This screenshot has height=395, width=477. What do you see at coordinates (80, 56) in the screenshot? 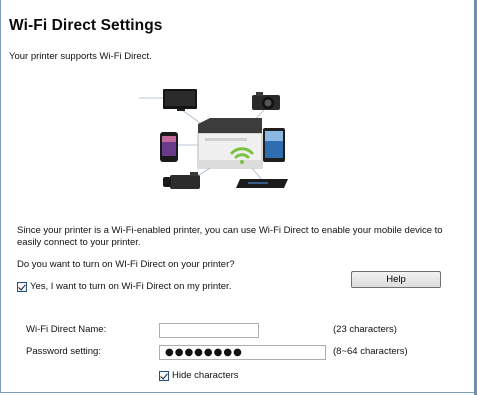
I see `page-subtitle: Your printer supports Wi-Fi Direct.` at bounding box center [80, 56].